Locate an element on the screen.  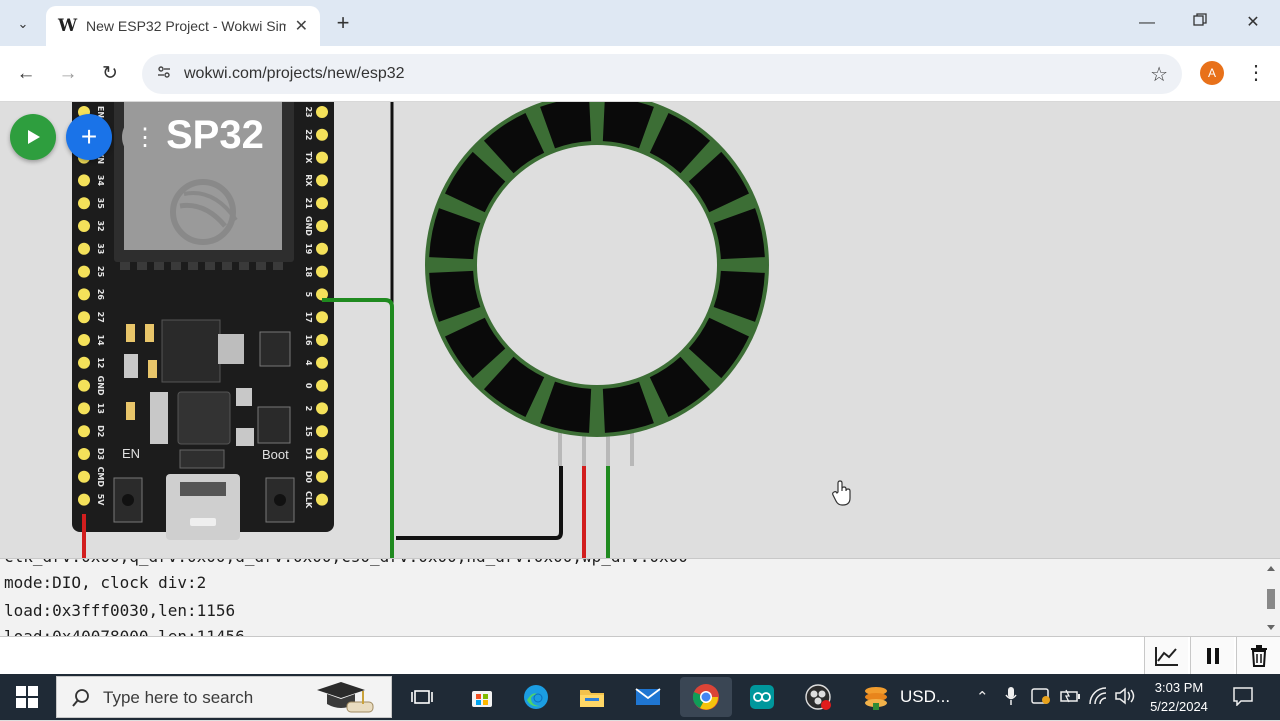
pin-label-right-d1: D1 is located at coordinates (308, 454).